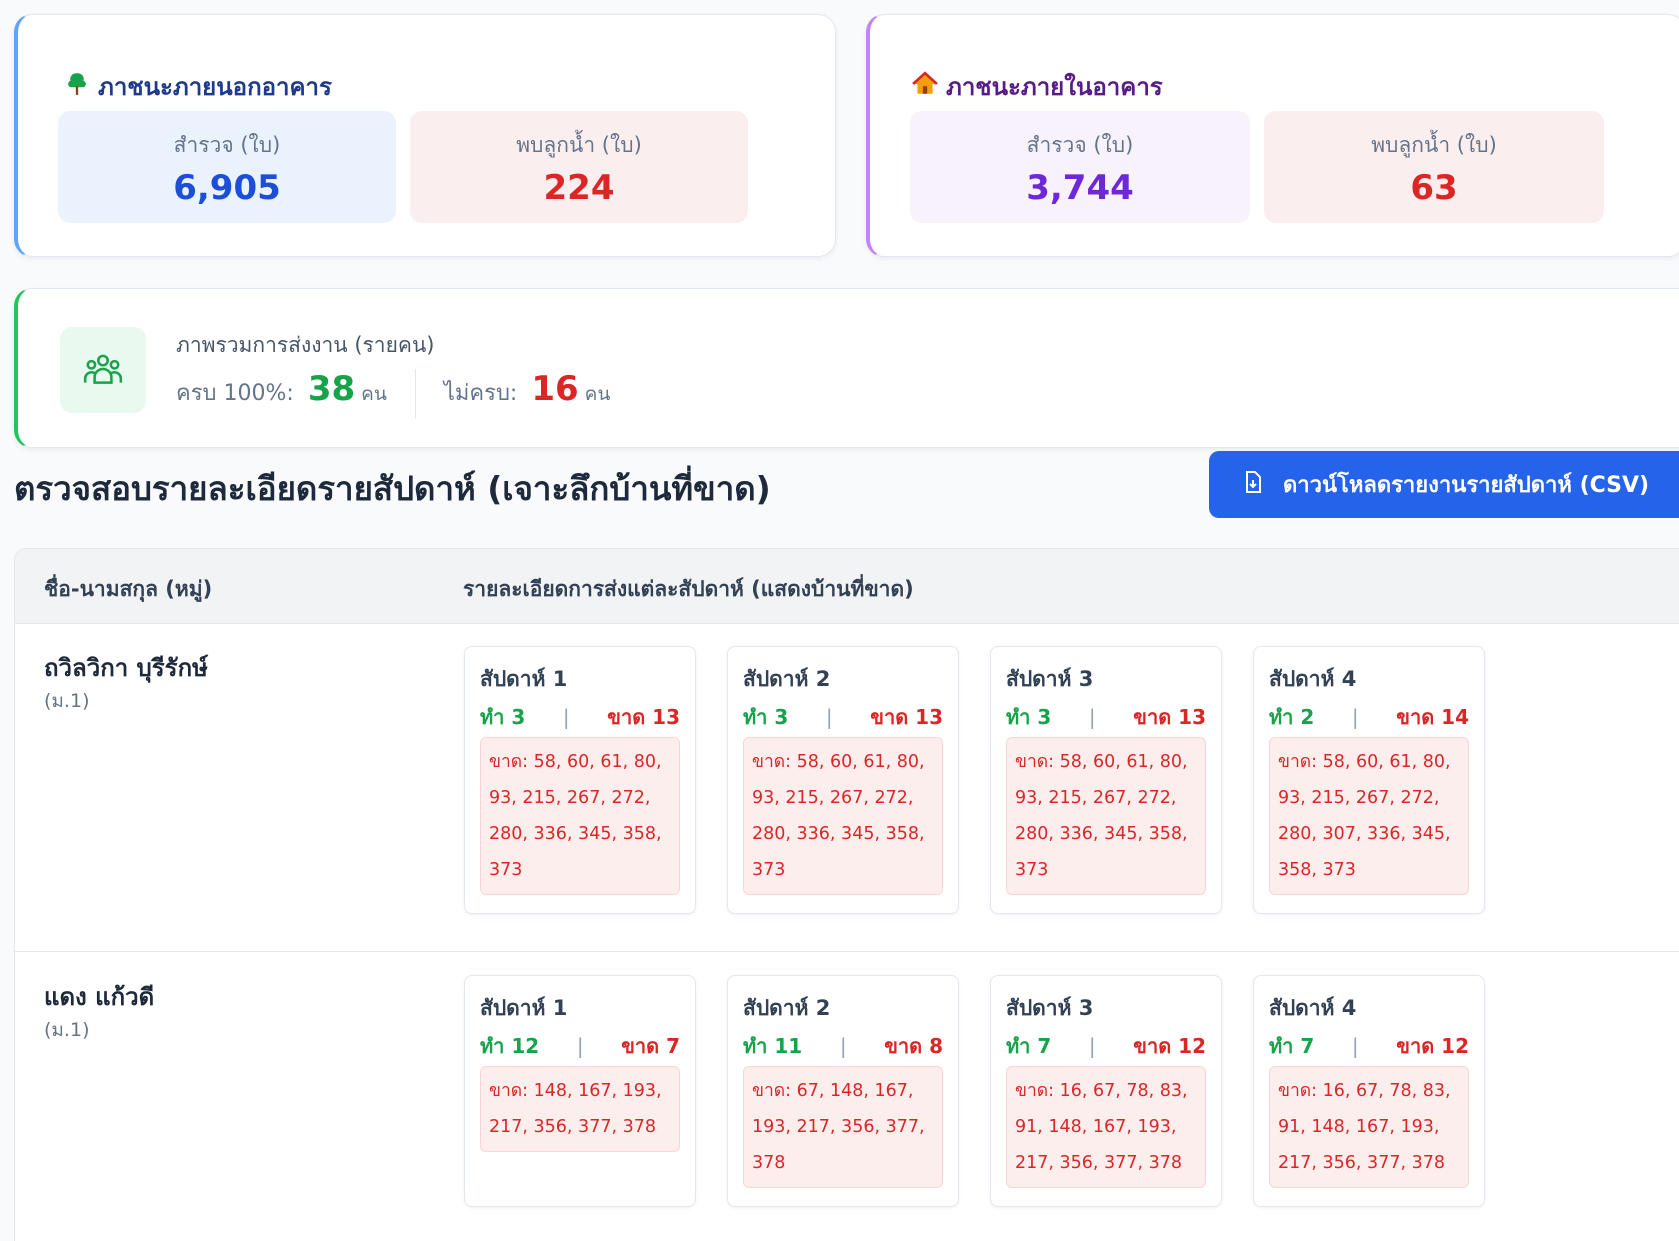  Describe the element at coordinates (650, 1046) in the screenshot. I see `week-missing: ขาด 7` at that location.